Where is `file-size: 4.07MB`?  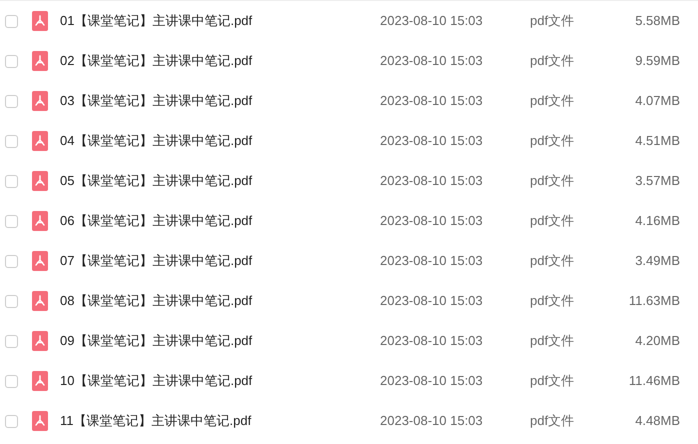
file-size: 4.07MB is located at coordinates (657, 101).